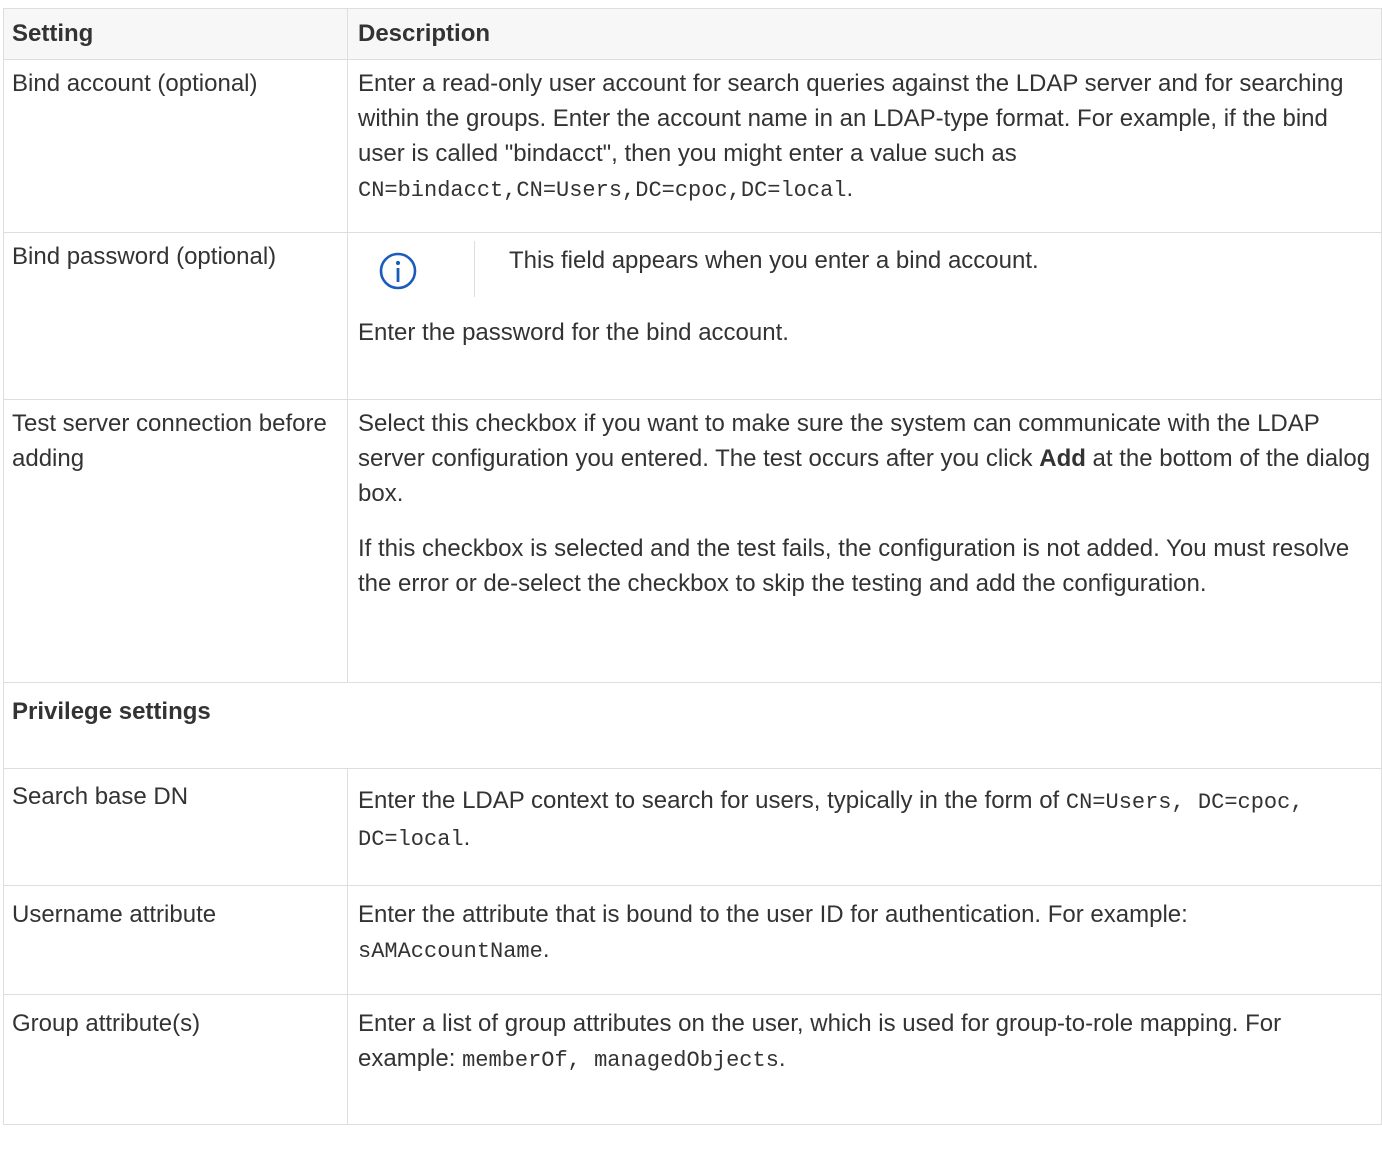 The height and width of the screenshot is (1152, 1382). What do you see at coordinates (1062, 458) in the screenshot?
I see `add-button-reference: Add` at bounding box center [1062, 458].